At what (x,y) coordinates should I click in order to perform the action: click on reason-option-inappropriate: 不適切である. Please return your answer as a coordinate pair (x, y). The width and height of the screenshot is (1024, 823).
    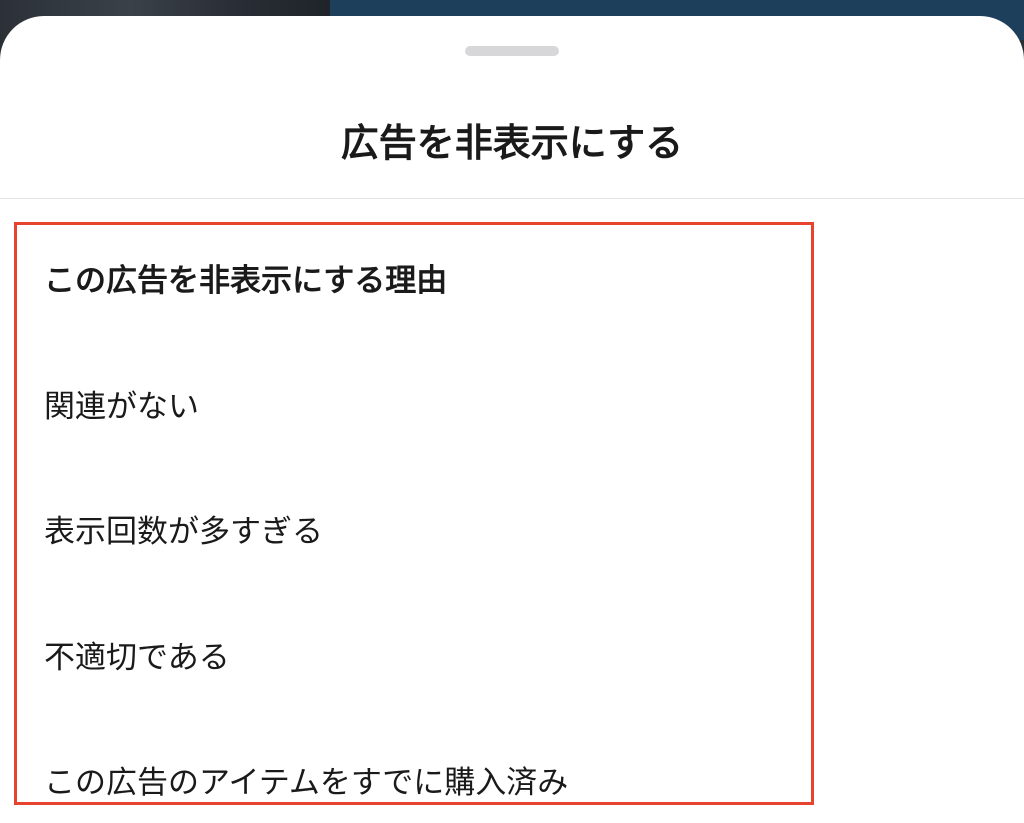
    Looking at the image, I should click on (137, 658).